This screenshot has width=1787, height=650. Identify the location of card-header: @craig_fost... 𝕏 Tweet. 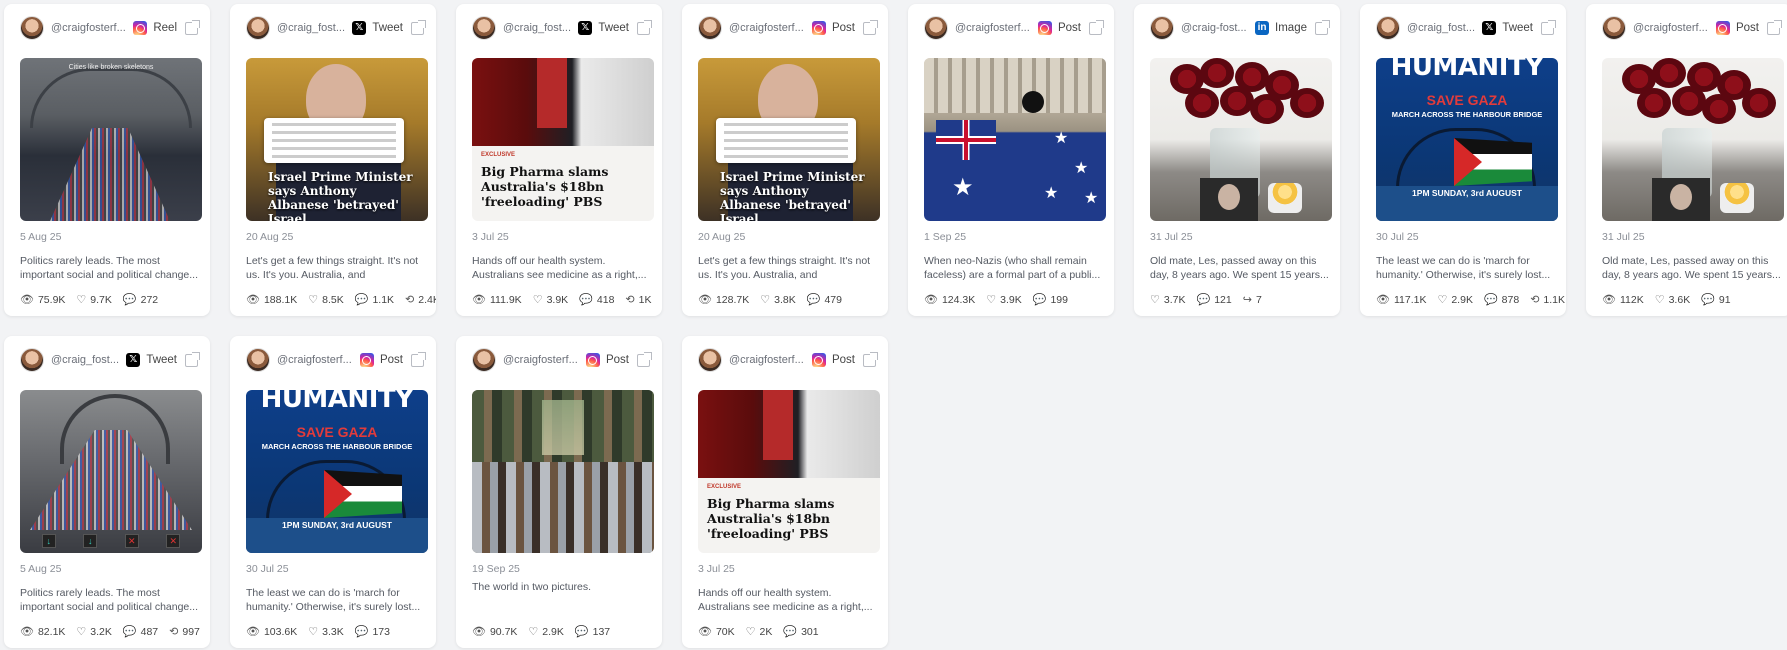
(107, 360).